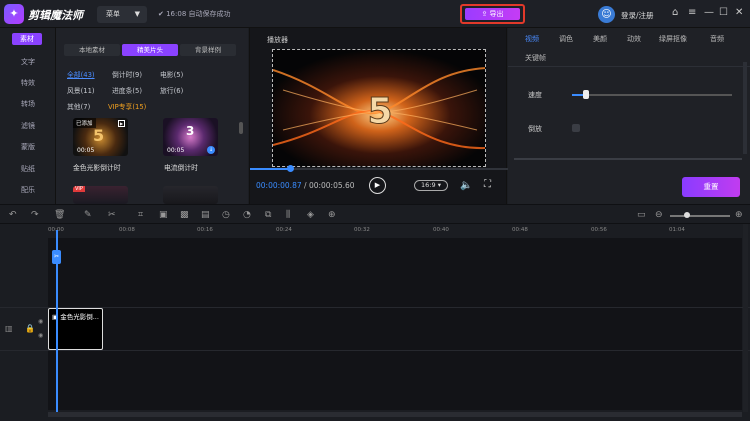 Image resolution: width=750 pixels, height=421 pixels. I want to click on app-name: 剪辑魔法师, so click(55, 15).